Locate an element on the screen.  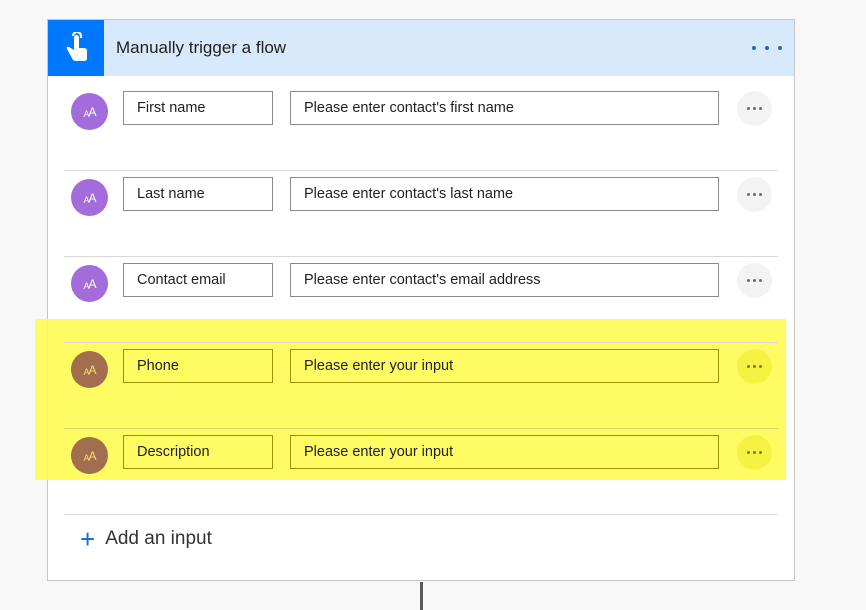
input-name-field: Description is located at coordinates (198, 452).